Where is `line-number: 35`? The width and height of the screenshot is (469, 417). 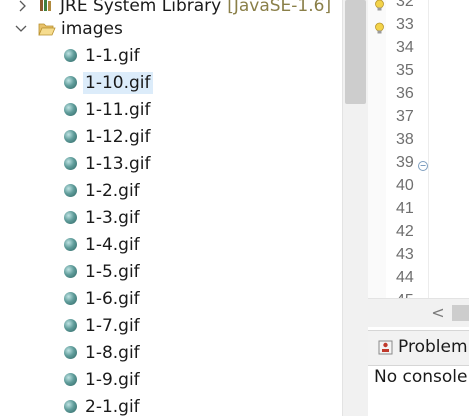 line-number: 35 is located at coordinates (405, 70).